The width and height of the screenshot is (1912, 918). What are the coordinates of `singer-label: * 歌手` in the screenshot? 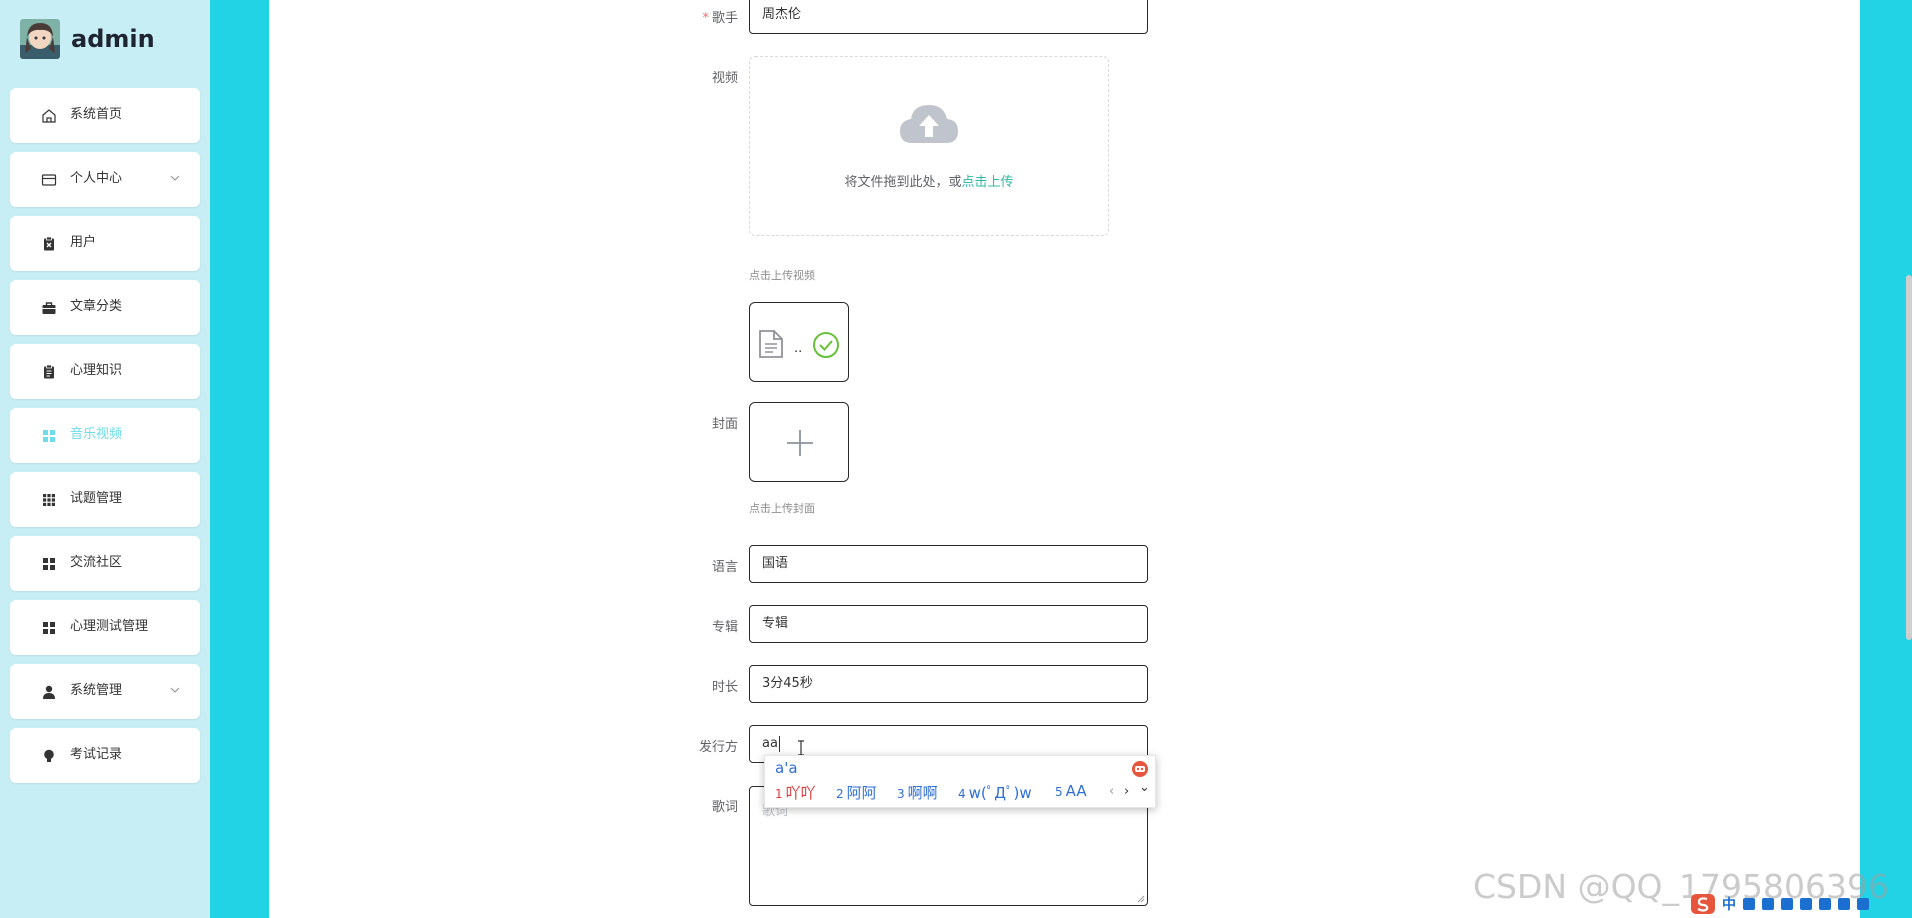 It's located at (720, 18).